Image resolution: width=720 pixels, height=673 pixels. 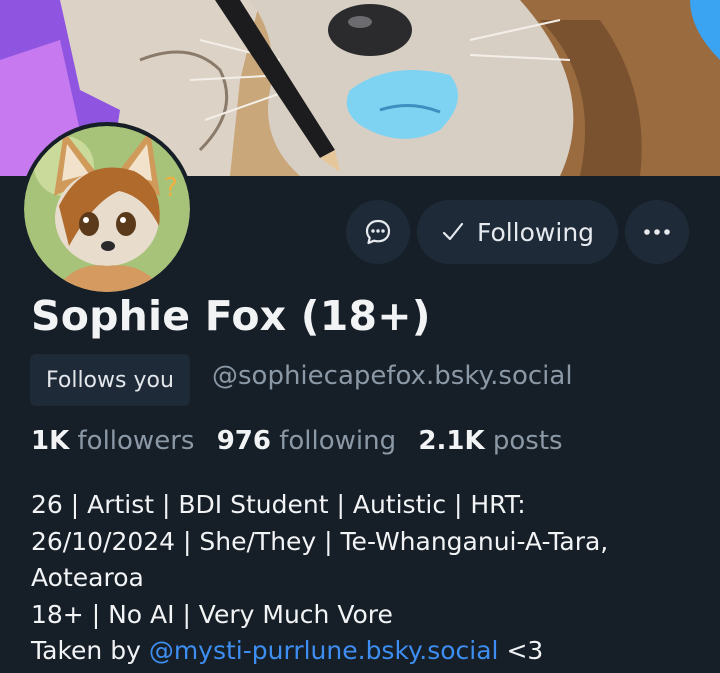 What do you see at coordinates (90, 650) in the screenshot?
I see `bio-text: Taken by` at bounding box center [90, 650].